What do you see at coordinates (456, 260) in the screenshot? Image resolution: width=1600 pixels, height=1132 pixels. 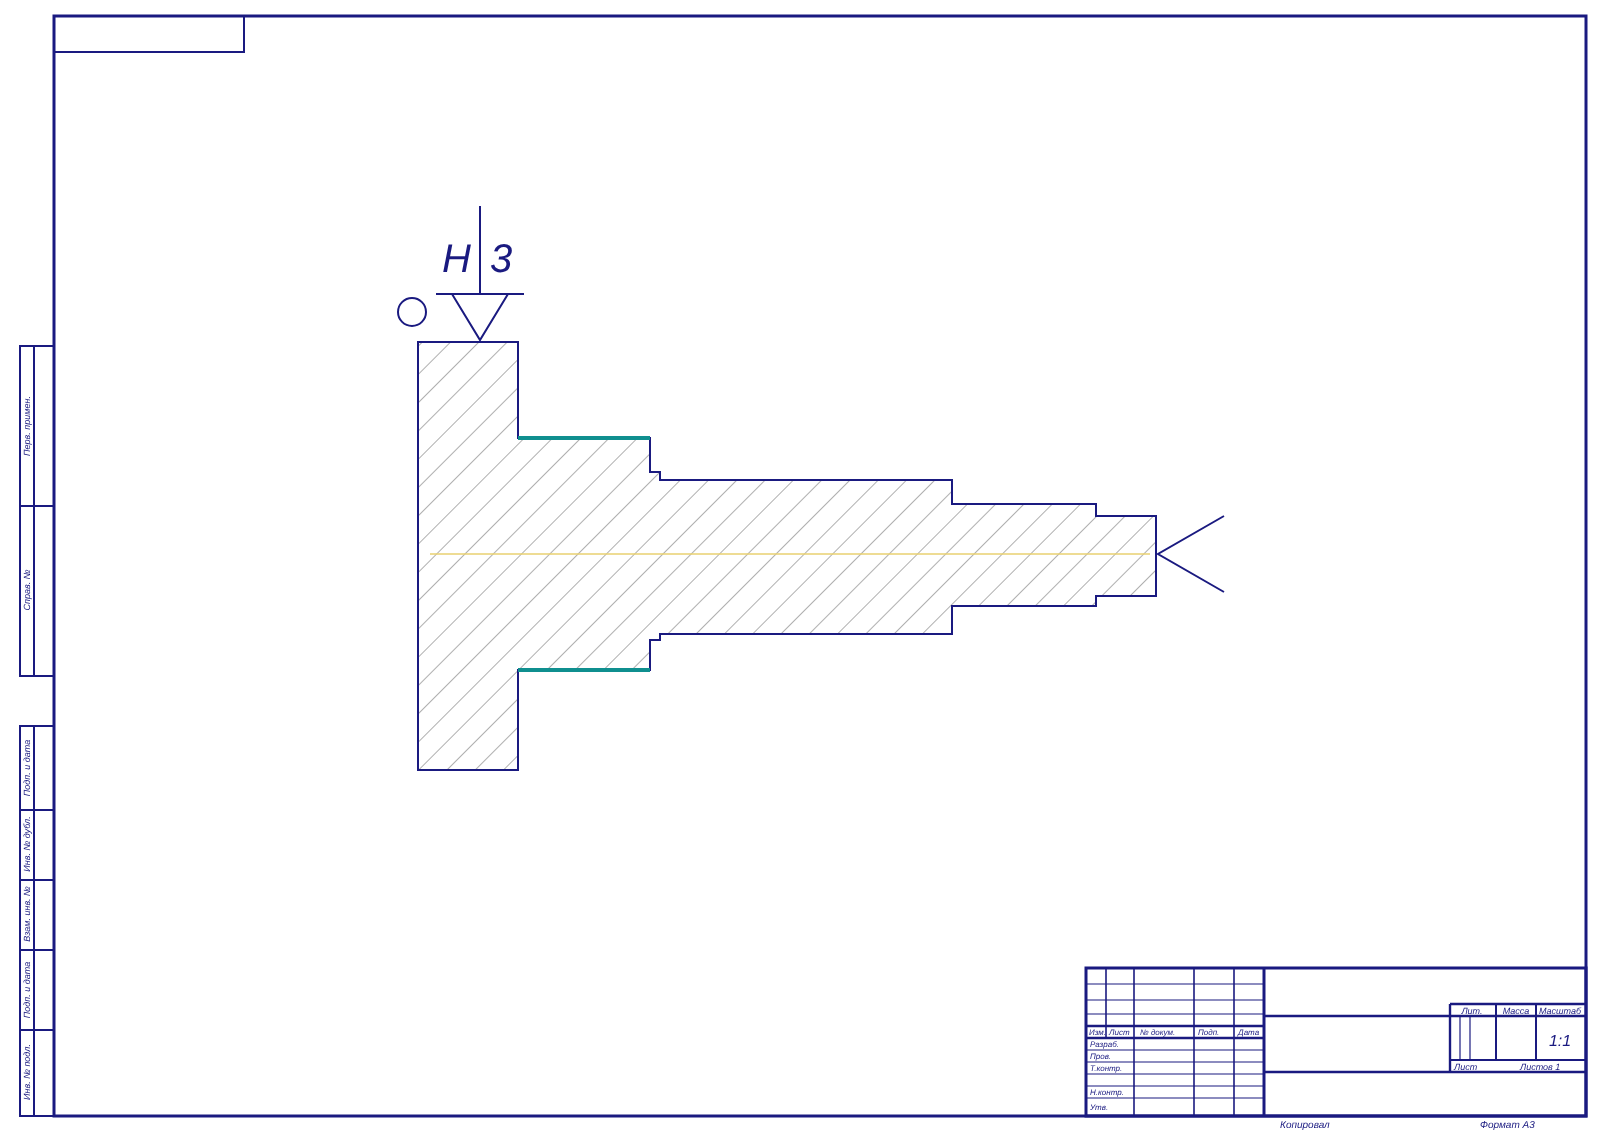 I see `roughness-mark: Н` at bounding box center [456, 260].